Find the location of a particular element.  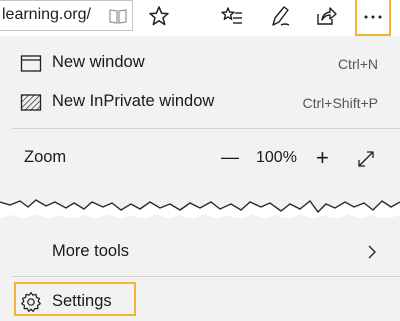

chevron-right-icon is located at coordinates (372, 252).